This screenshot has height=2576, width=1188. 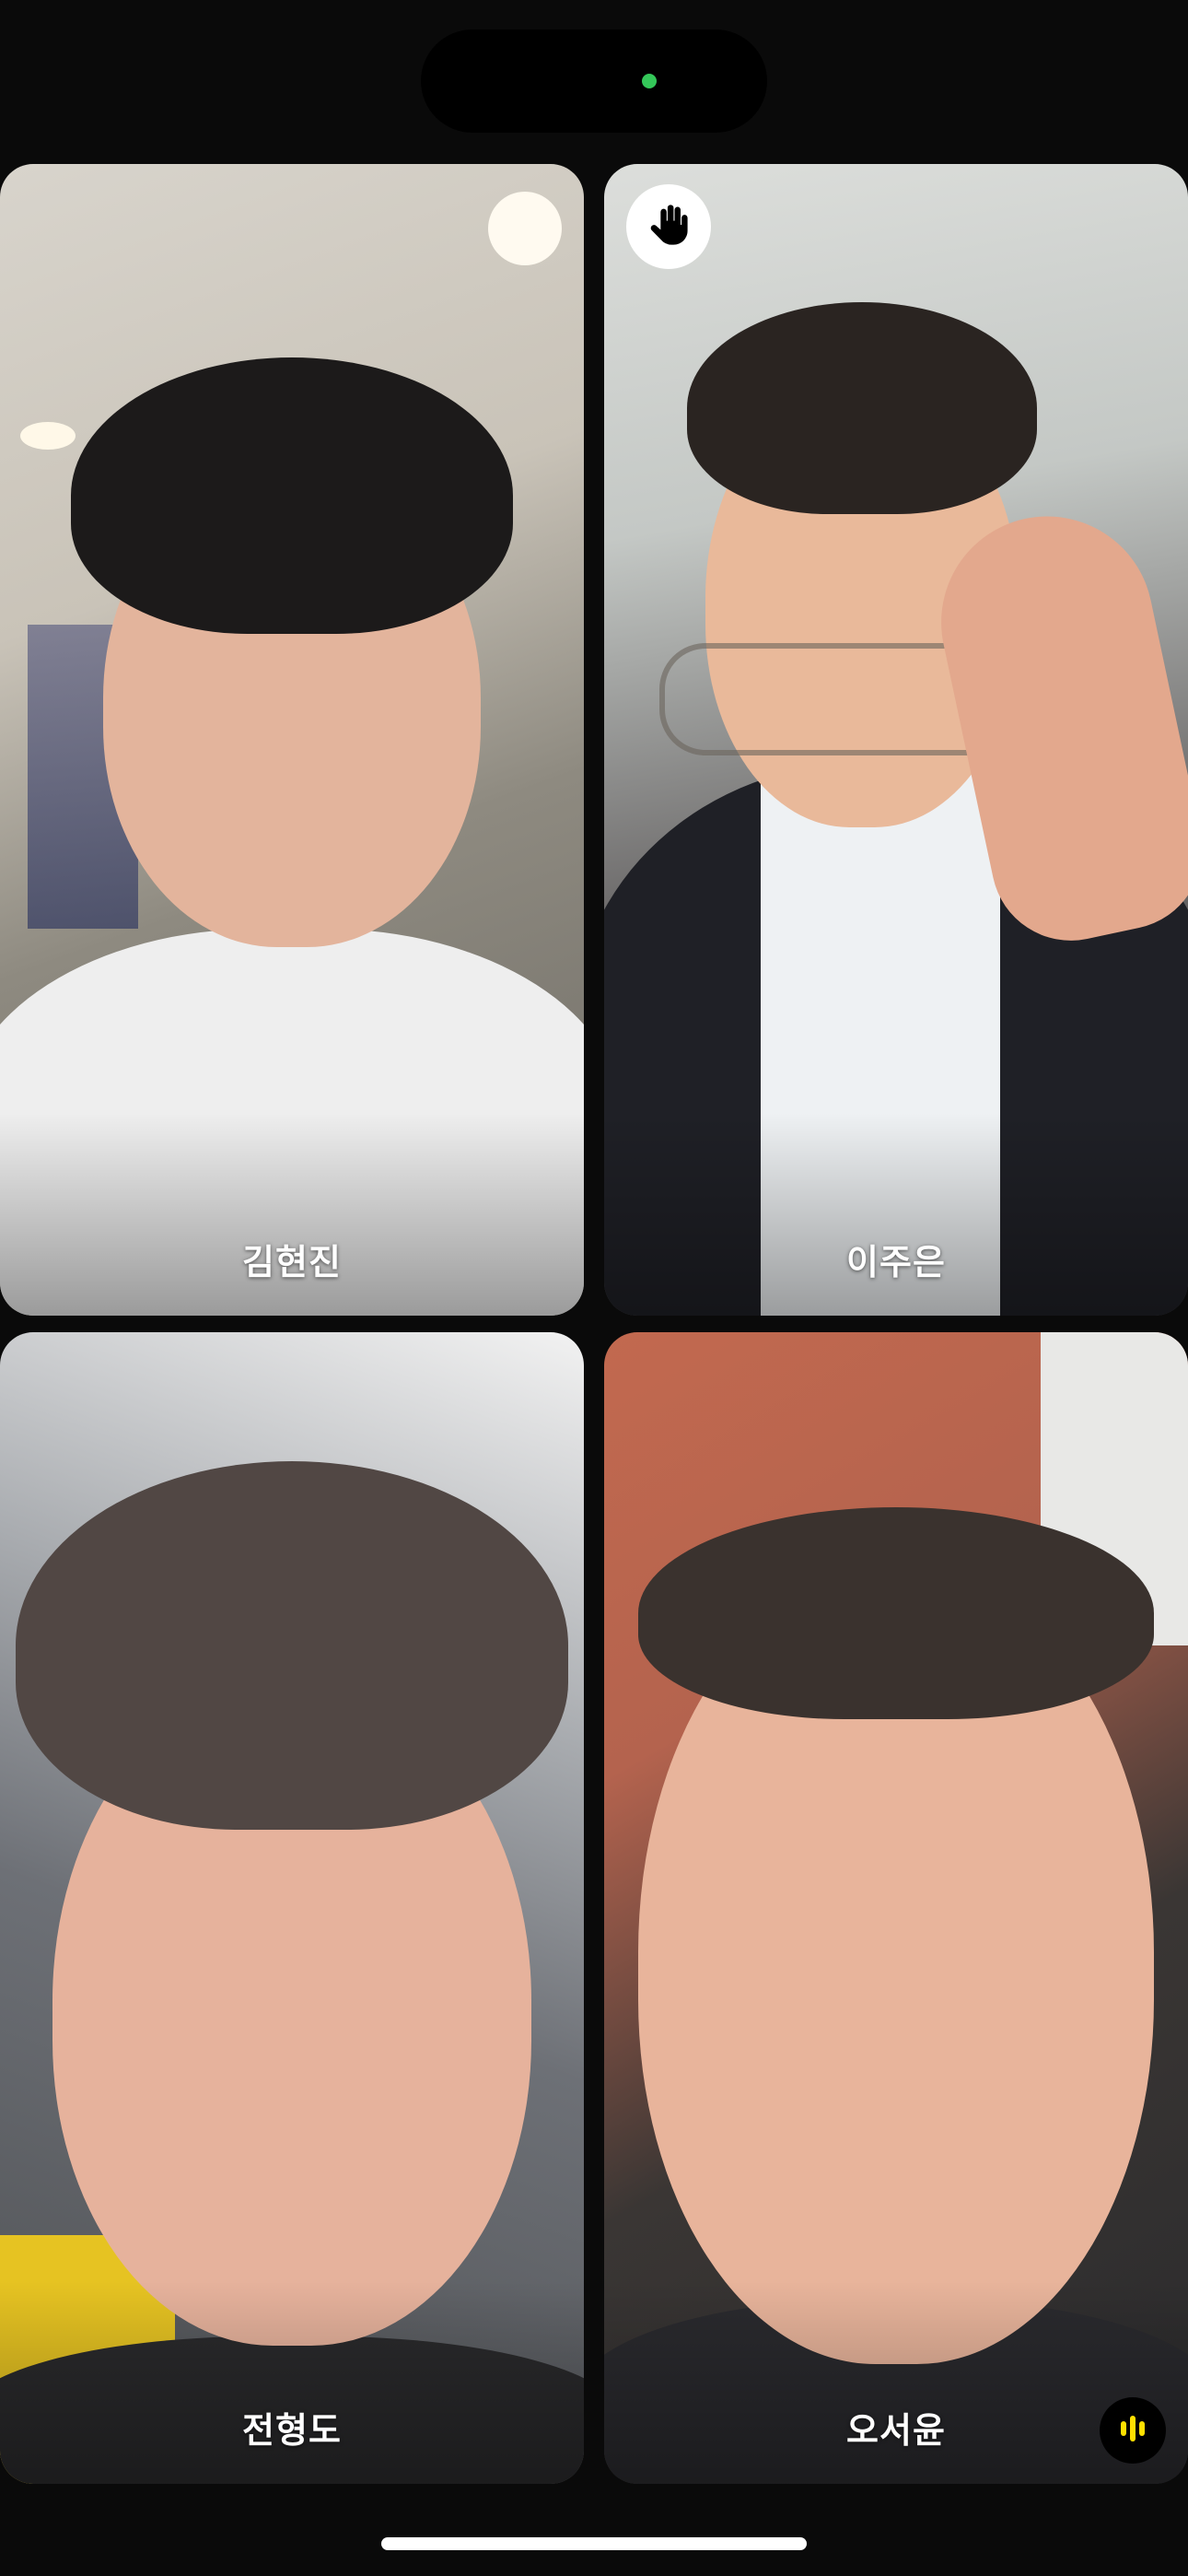 What do you see at coordinates (292, 1262) in the screenshot?
I see `participant-name: 김현진` at bounding box center [292, 1262].